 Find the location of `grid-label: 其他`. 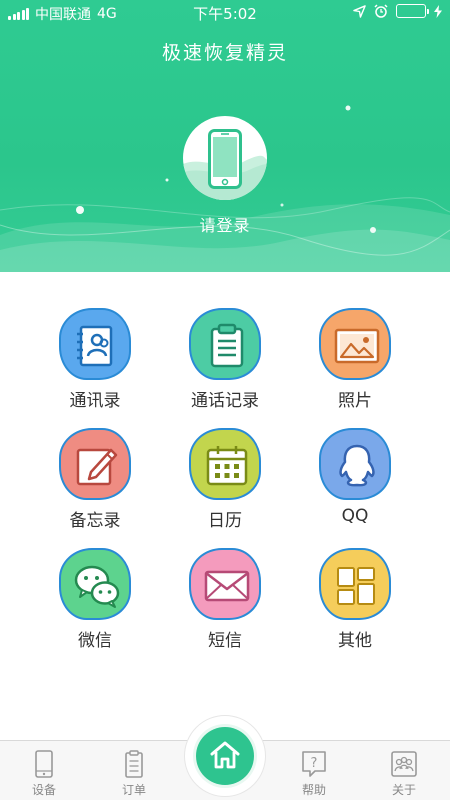

grid-label: 其他 is located at coordinates (355, 641).